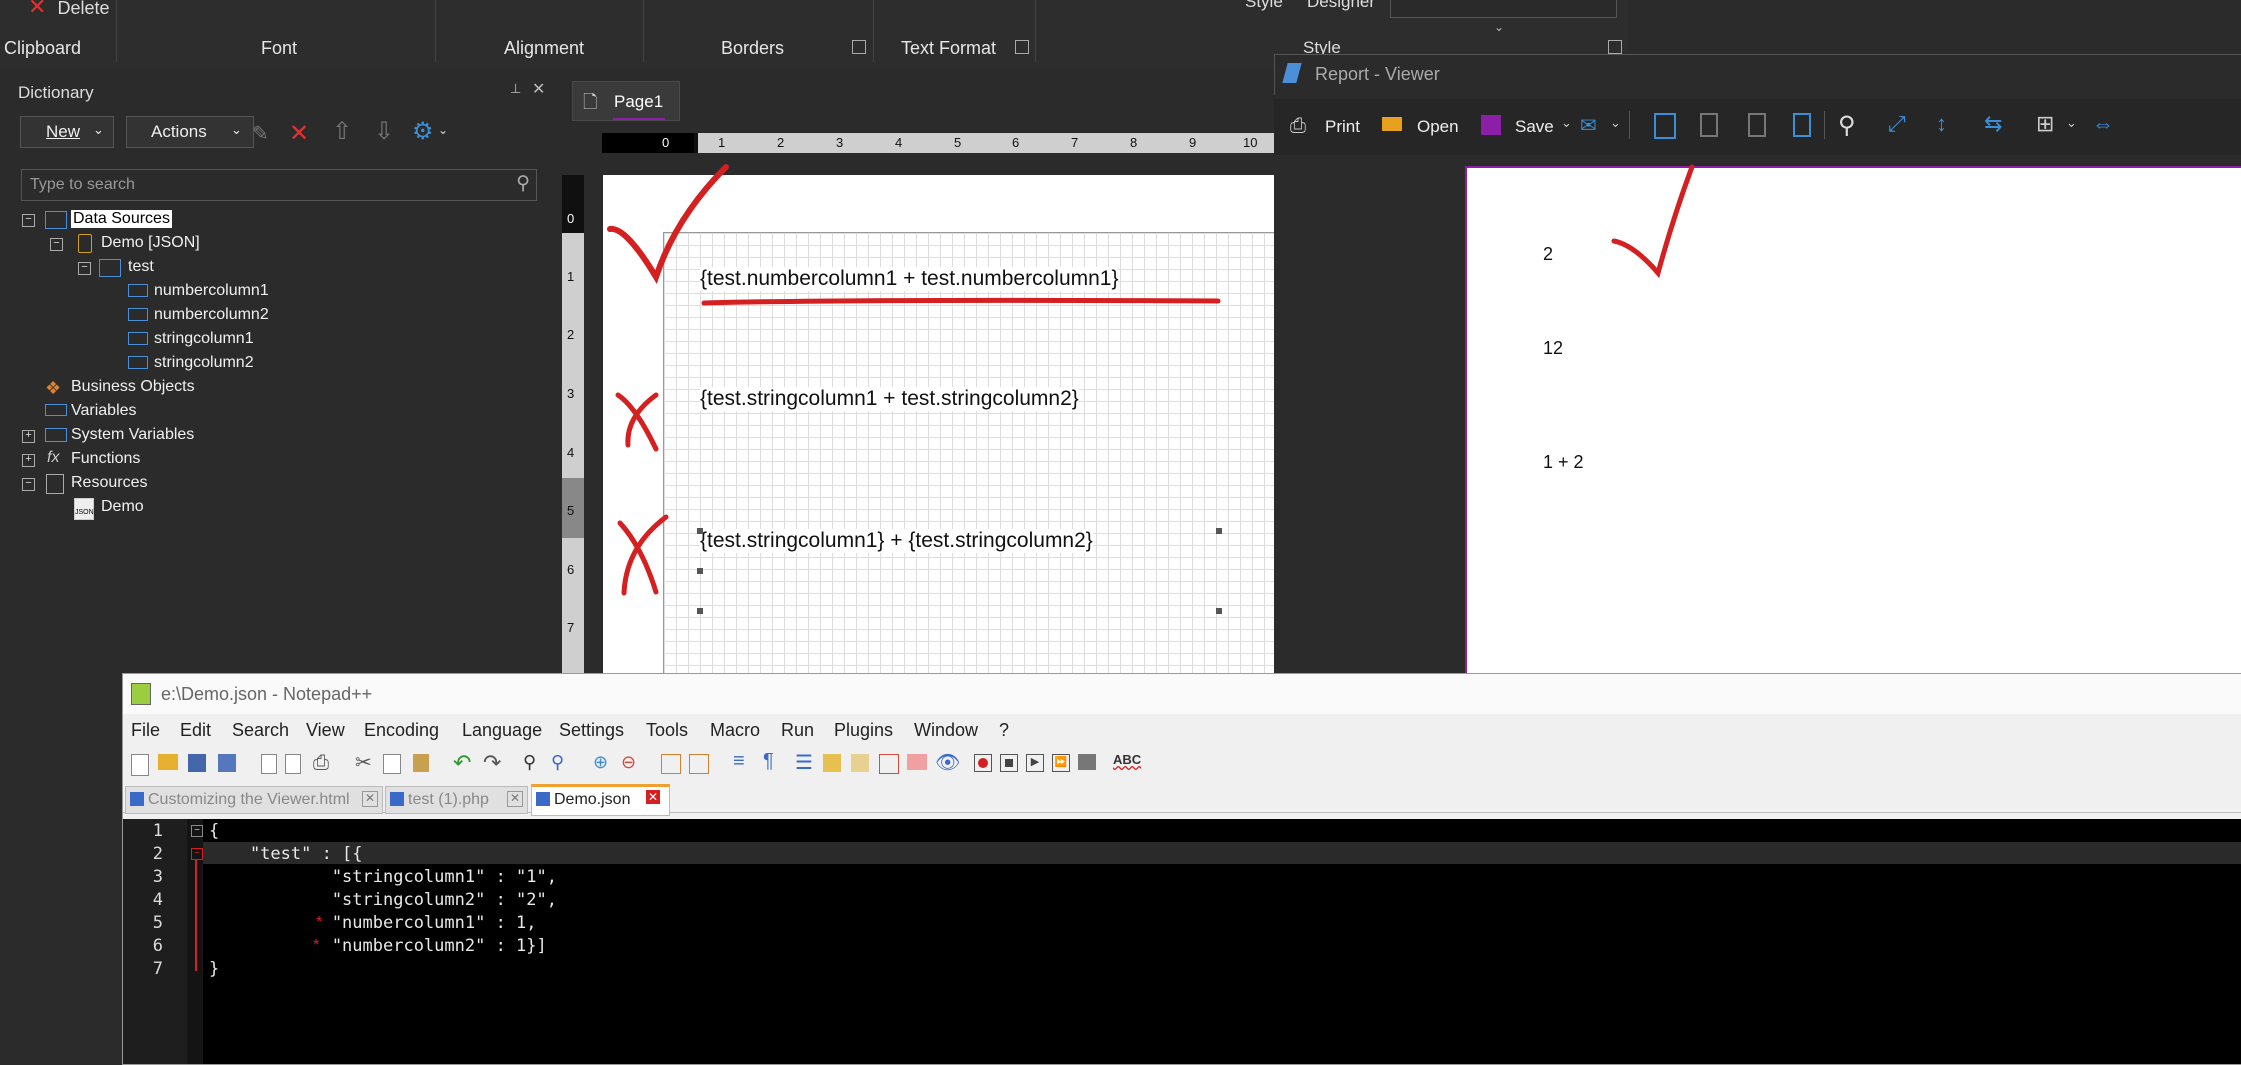 The image size is (2241, 1065). What do you see at coordinates (502, 730) in the screenshot?
I see `menu-language: Language` at bounding box center [502, 730].